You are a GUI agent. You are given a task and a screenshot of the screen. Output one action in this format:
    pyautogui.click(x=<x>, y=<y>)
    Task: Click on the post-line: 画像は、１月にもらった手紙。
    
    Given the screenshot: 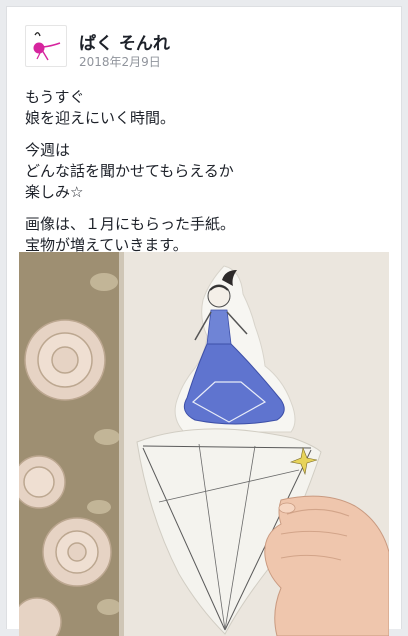 What is the action you would take?
    pyautogui.click(x=130, y=224)
    